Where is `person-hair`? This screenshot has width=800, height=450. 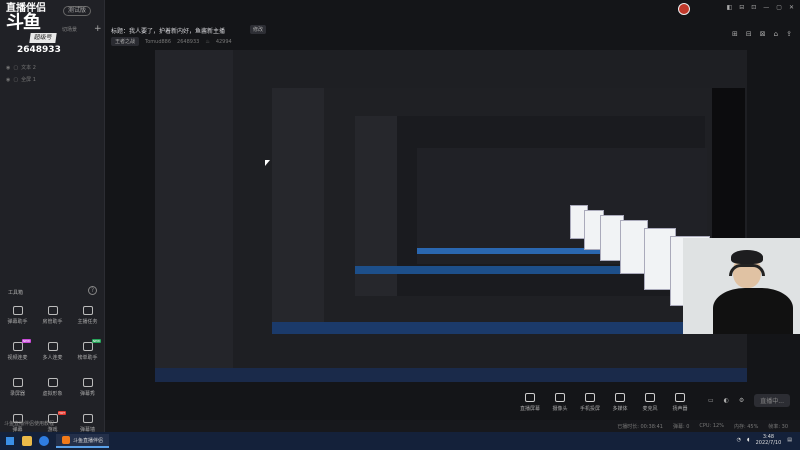 person-hair is located at coordinates (747, 257).